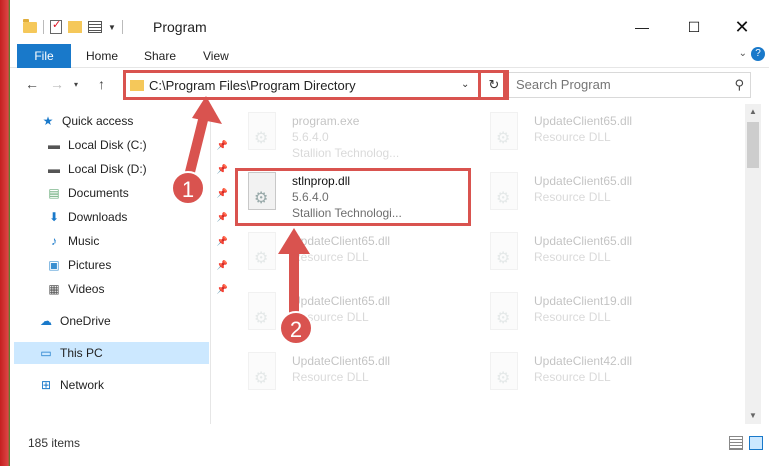 This screenshot has height=466, width=769. I want to click on up-button: ↑, so click(101, 84).